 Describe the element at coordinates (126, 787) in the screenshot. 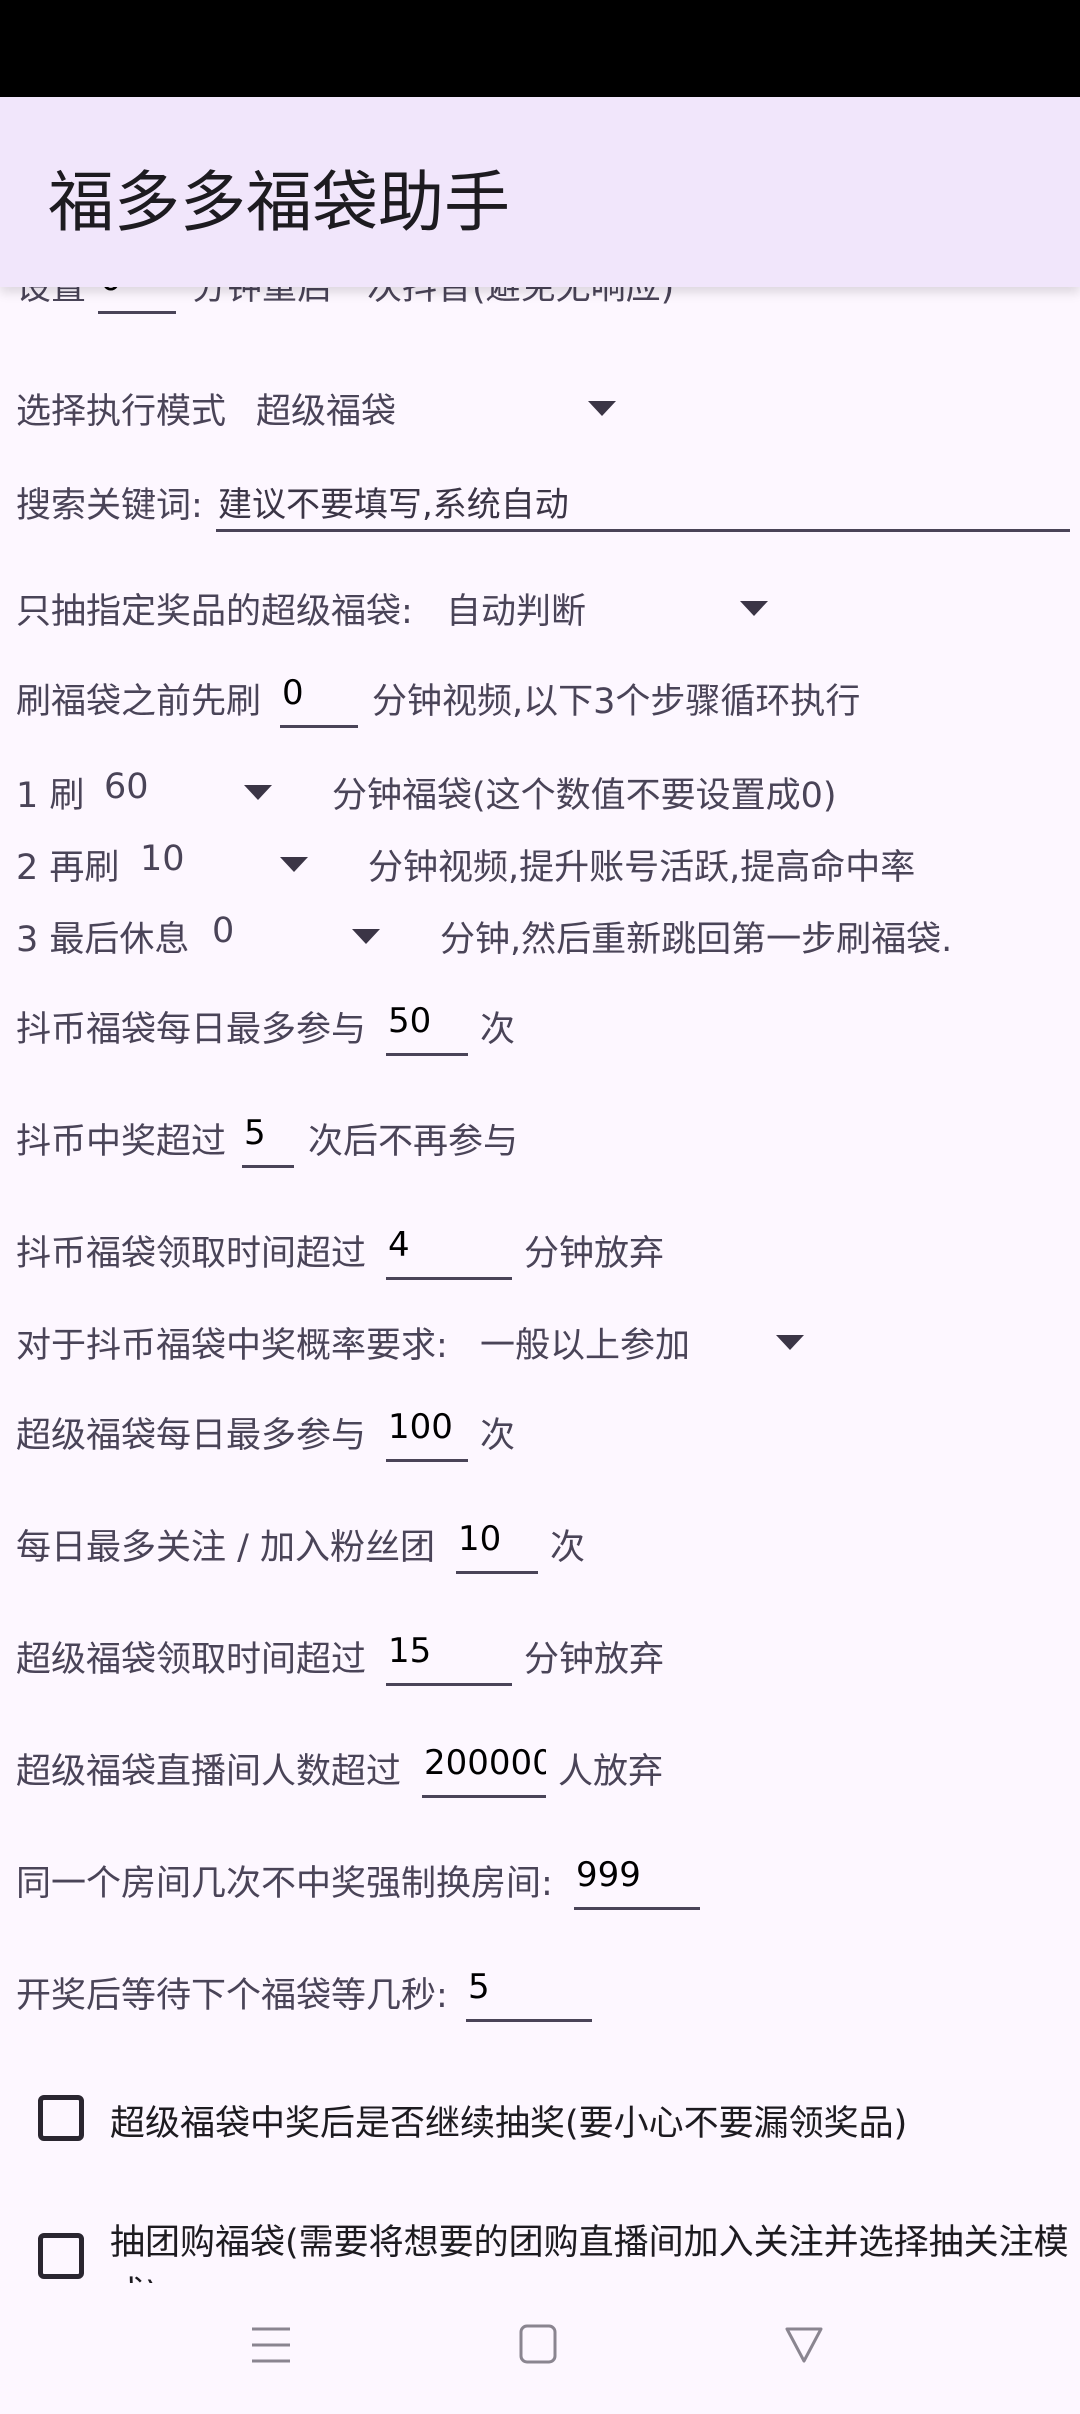

I see `step1-dropdown: 60` at that location.